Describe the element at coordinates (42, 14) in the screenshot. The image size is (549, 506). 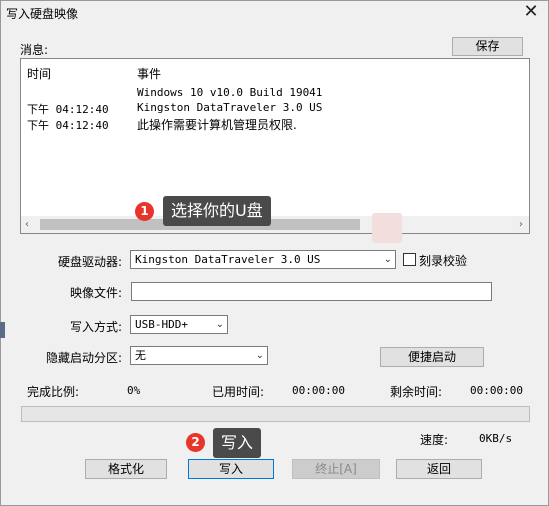
I see `dialog-title: 写入硬盘映像` at that location.